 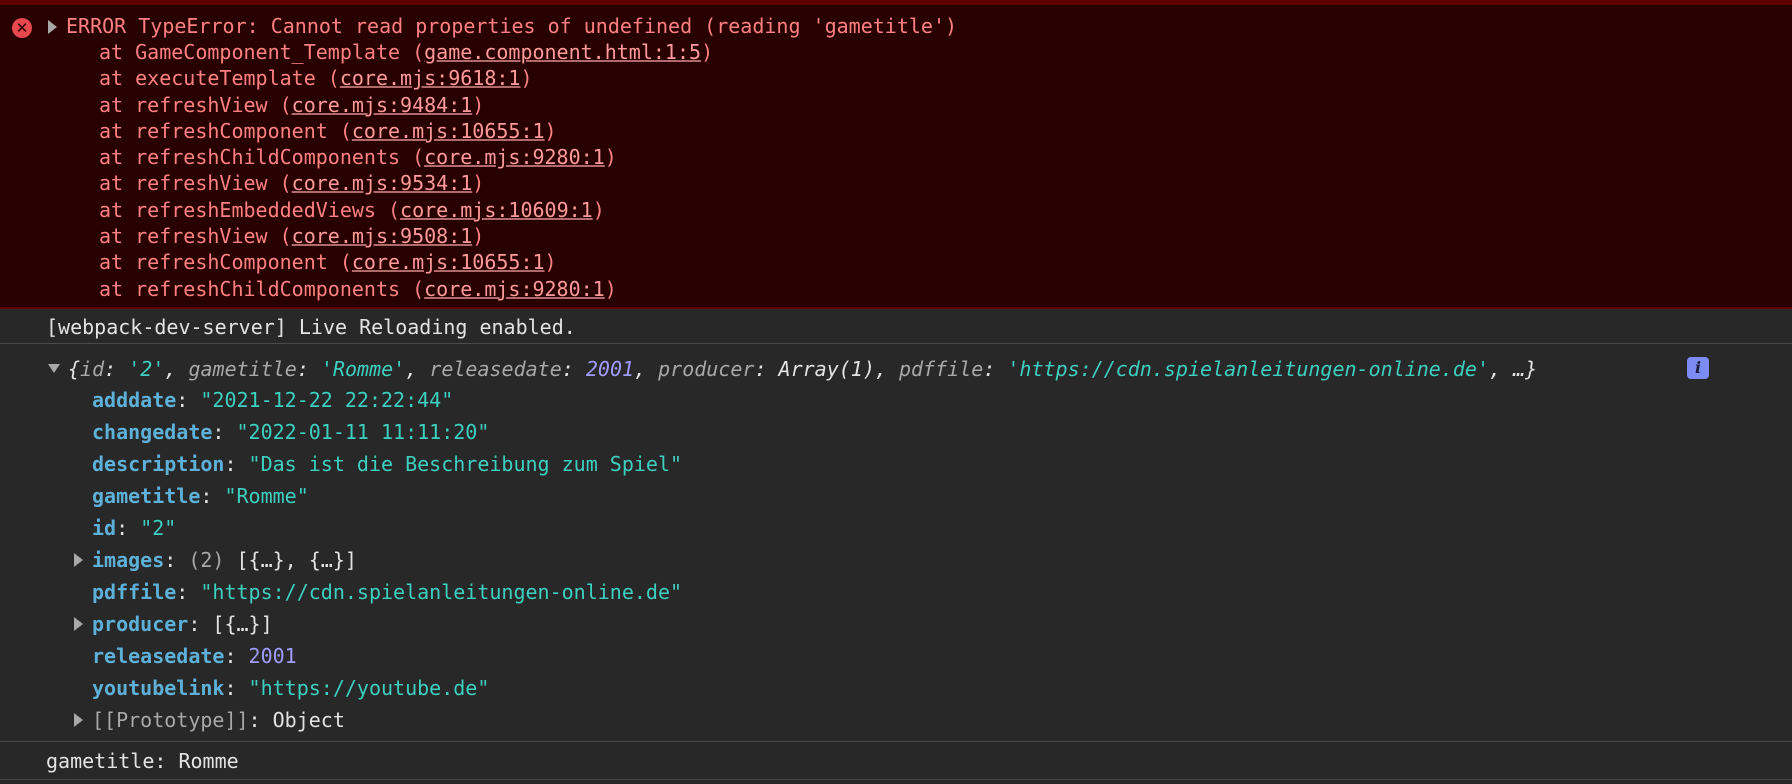 What do you see at coordinates (128, 560) in the screenshot?
I see `prop-key: images` at bounding box center [128, 560].